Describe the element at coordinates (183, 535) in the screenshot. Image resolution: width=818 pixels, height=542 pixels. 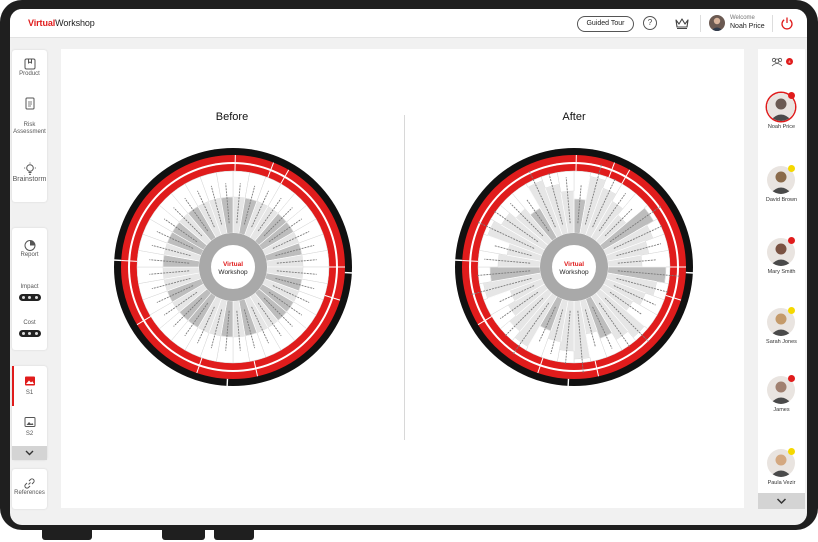
I see `device-foot-middle` at that location.